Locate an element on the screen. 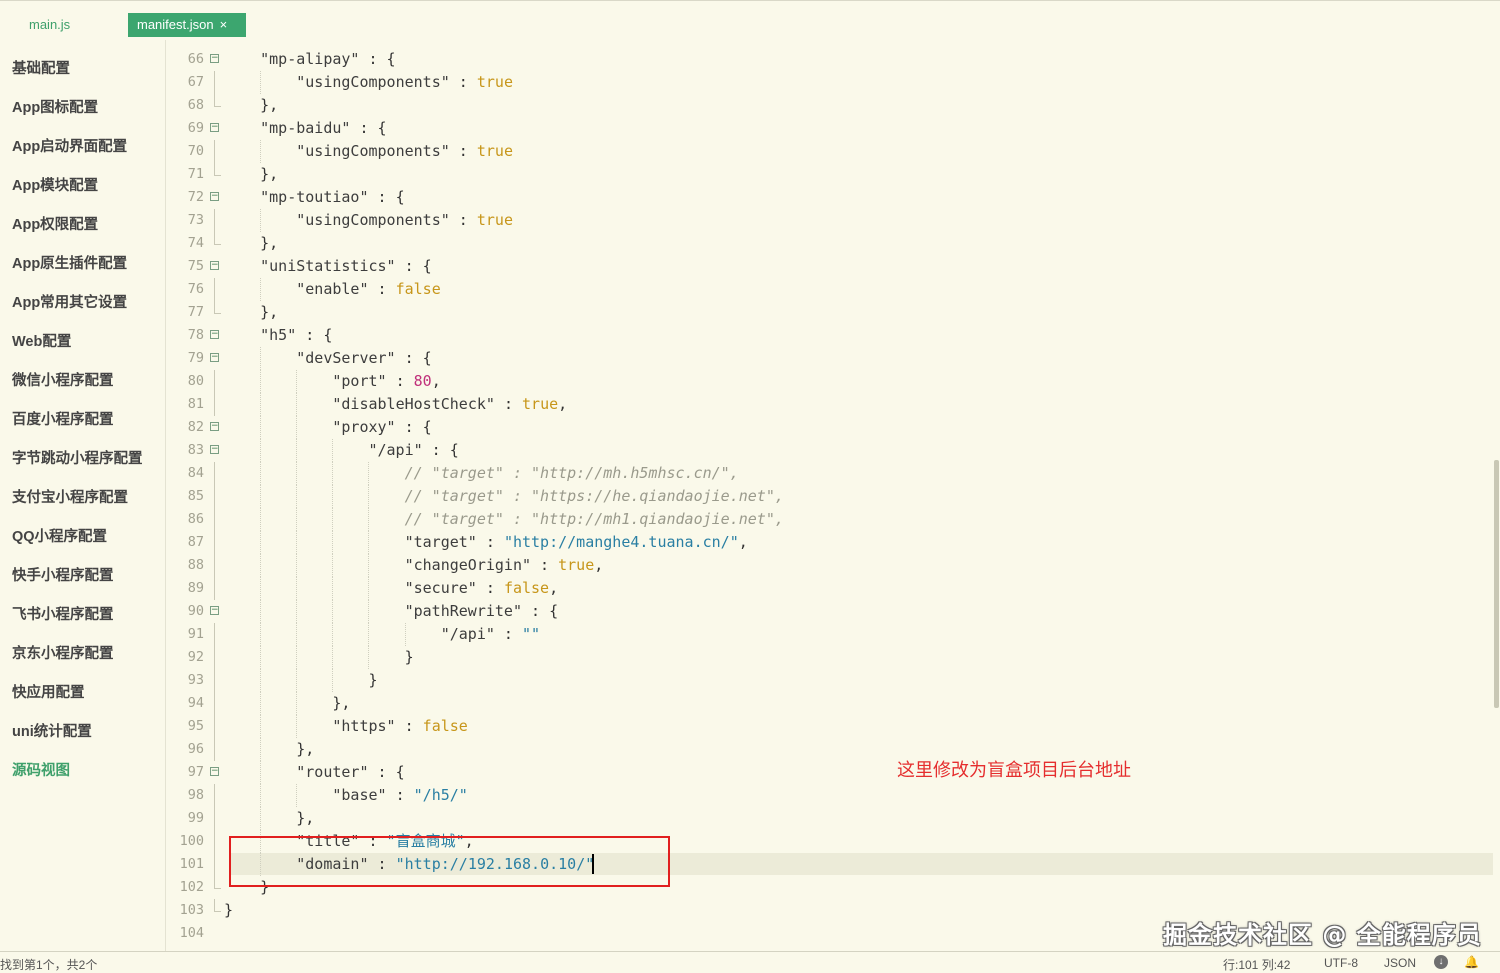 The width and height of the screenshot is (1500, 973). sidebar-item: App常用其它设置 is located at coordinates (69, 301).